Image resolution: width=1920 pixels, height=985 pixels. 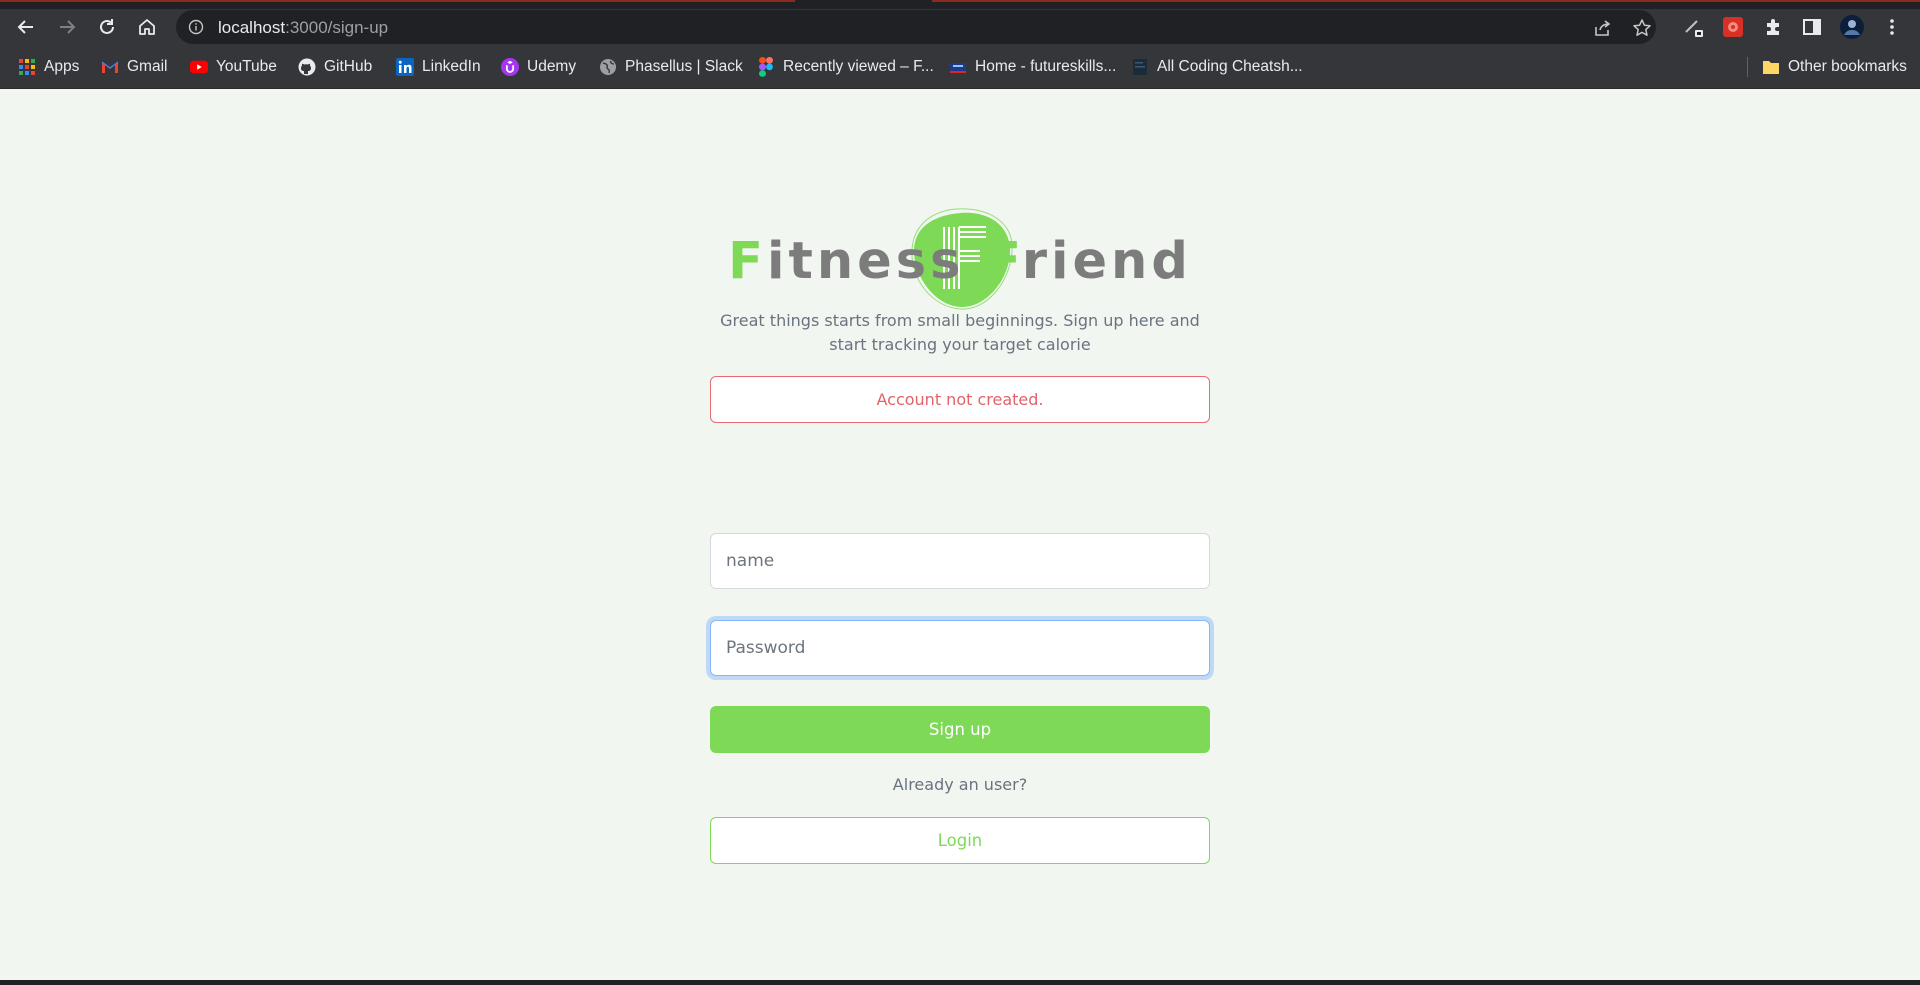 I want to click on side-panel-icon, so click(x=1812, y=27).